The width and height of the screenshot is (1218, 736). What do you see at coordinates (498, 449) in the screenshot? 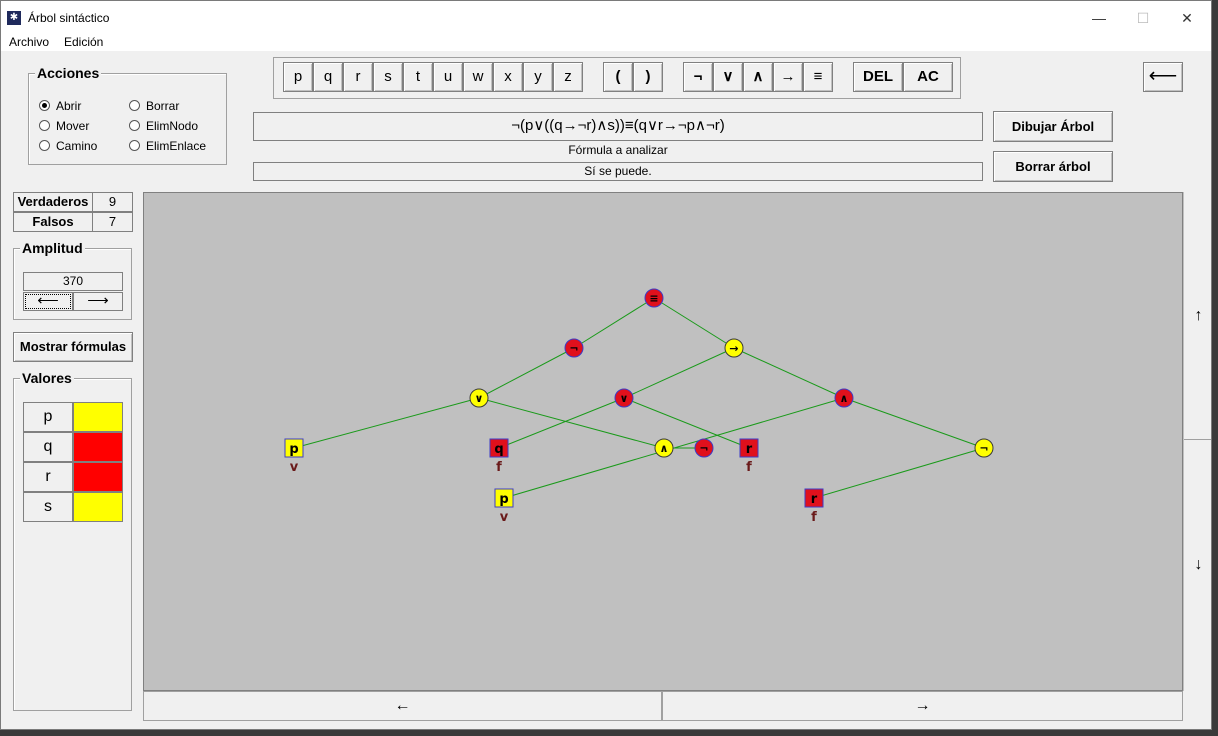
I see `tree-node-symbol: q` at bounding box center [498, 449].